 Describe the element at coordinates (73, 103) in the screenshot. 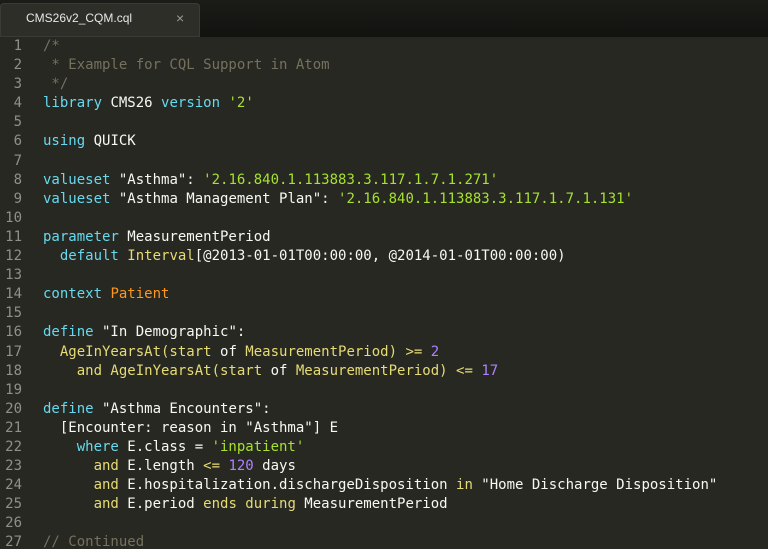

I see `code-token: library` at that location.